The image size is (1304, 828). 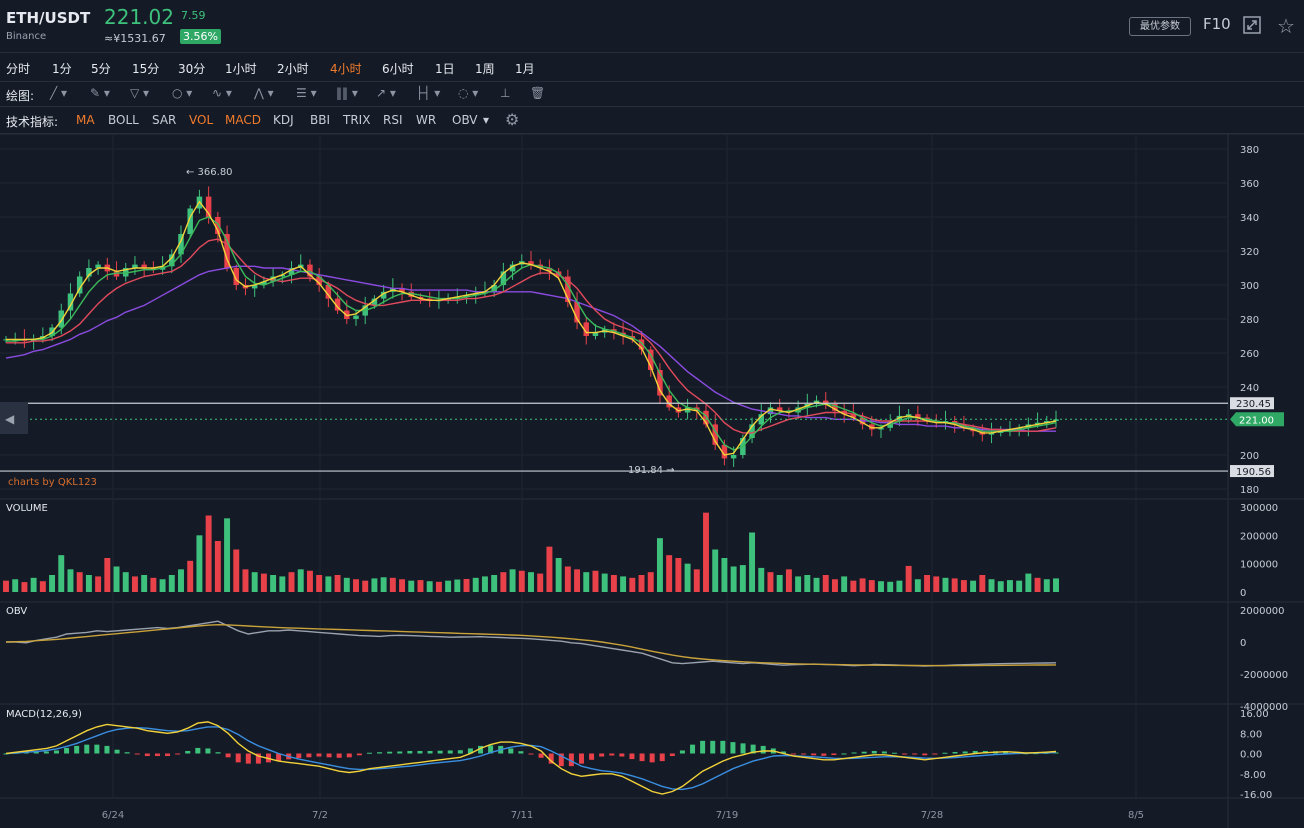 What do you see at coordinates (356, 317) in the screenshot?
I see `candle-body` at bounding box center [356, 317].